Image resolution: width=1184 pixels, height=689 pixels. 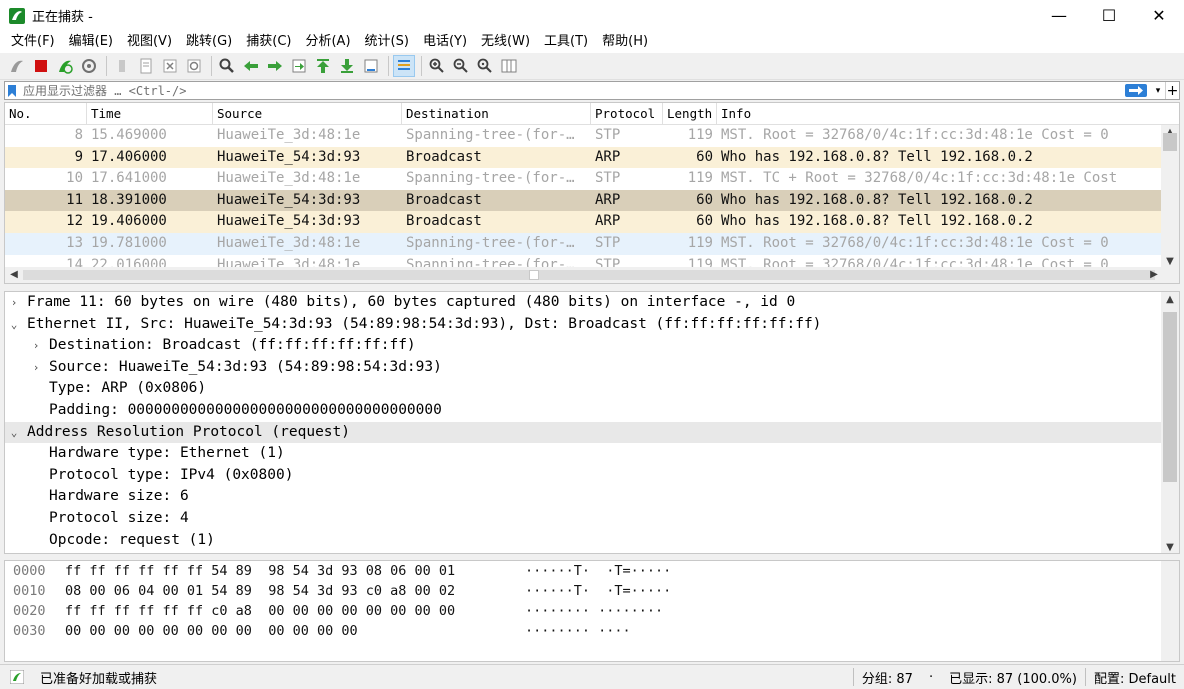 I want to click on detail-tree-item: Hardware type: Ethernet (1), so click(x=592, y=454).